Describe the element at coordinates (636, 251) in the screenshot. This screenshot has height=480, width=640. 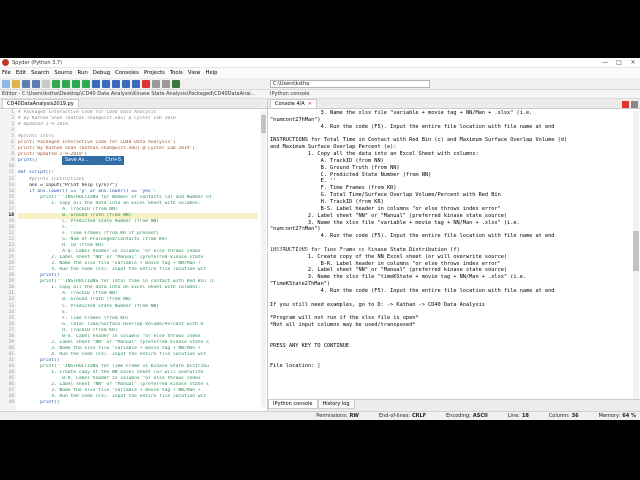
I see `console-scroll-thumb` at that location.